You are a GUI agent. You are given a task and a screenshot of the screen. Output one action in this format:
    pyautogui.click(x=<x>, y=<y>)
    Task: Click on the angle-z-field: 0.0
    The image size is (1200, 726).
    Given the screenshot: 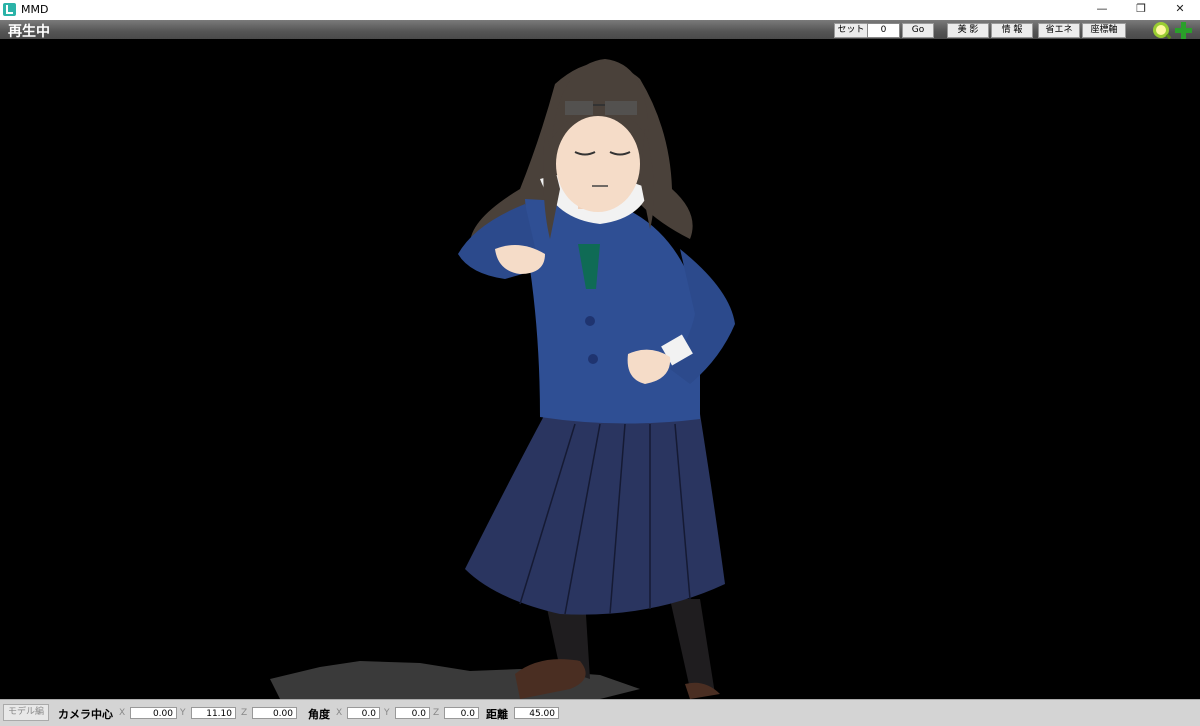 What is the action you would take?
    pyautogui.click(x=461, y=713)
    